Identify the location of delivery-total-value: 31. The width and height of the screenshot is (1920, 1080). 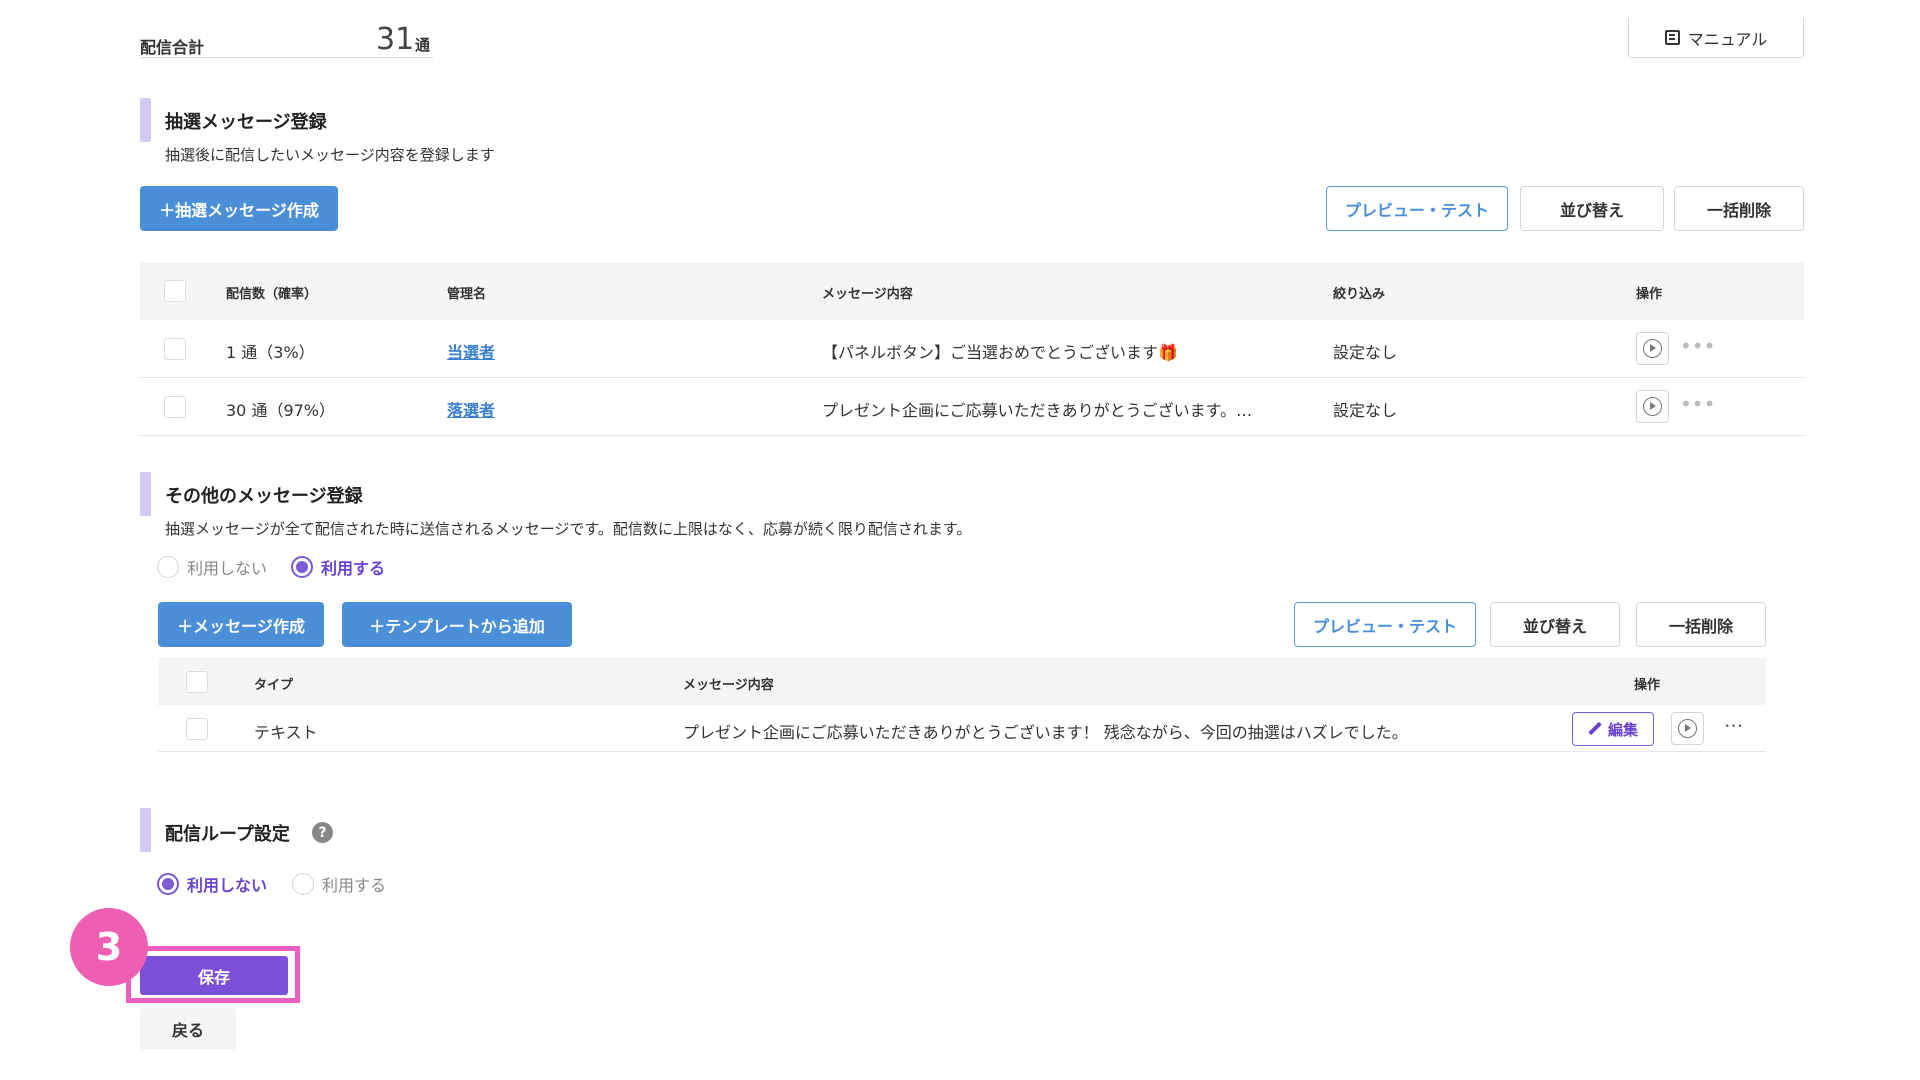
(395, 39).